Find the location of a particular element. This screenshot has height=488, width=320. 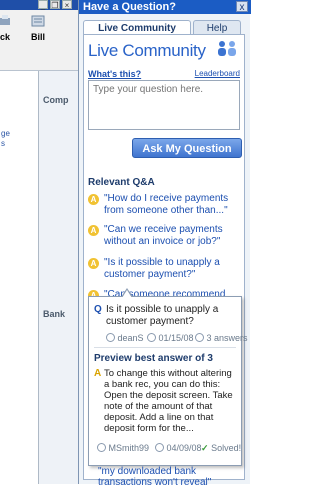

popup-date: 01/15/08 is located at coordinates (176, 338).